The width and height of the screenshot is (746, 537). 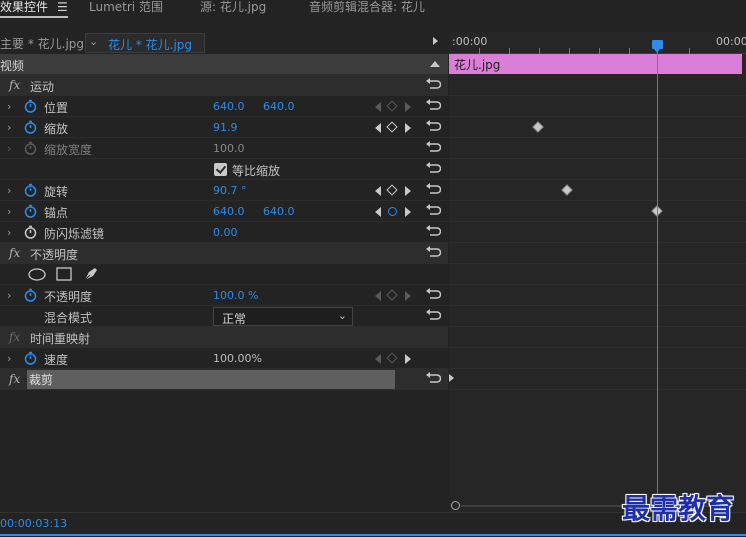 I want to click on anchor-x-value: 640.0, so click(x=229, y=211).